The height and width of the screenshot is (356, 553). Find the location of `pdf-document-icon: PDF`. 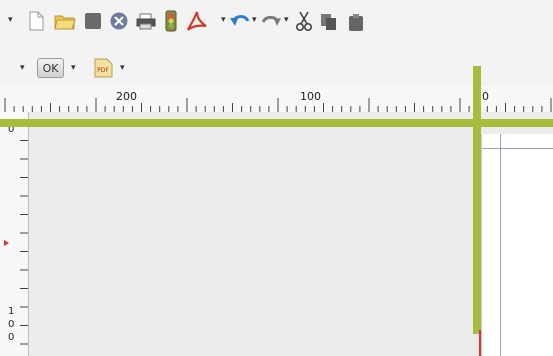

pdf-document-icon: PDF is located at coordinates (103, 68).